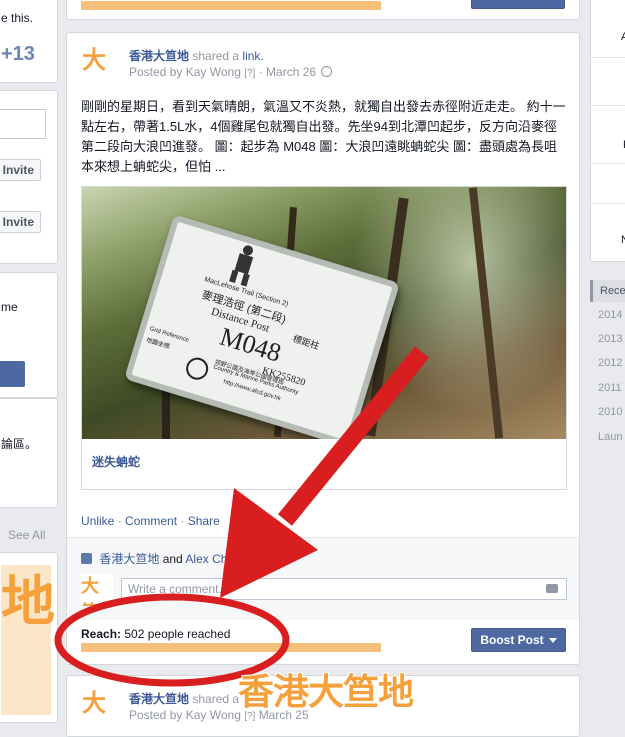 This screenshot has height=737, width=625. Describe the element at coordinates (353, 436) in the screenshot. I see `red-arrow-shaft` at that location.